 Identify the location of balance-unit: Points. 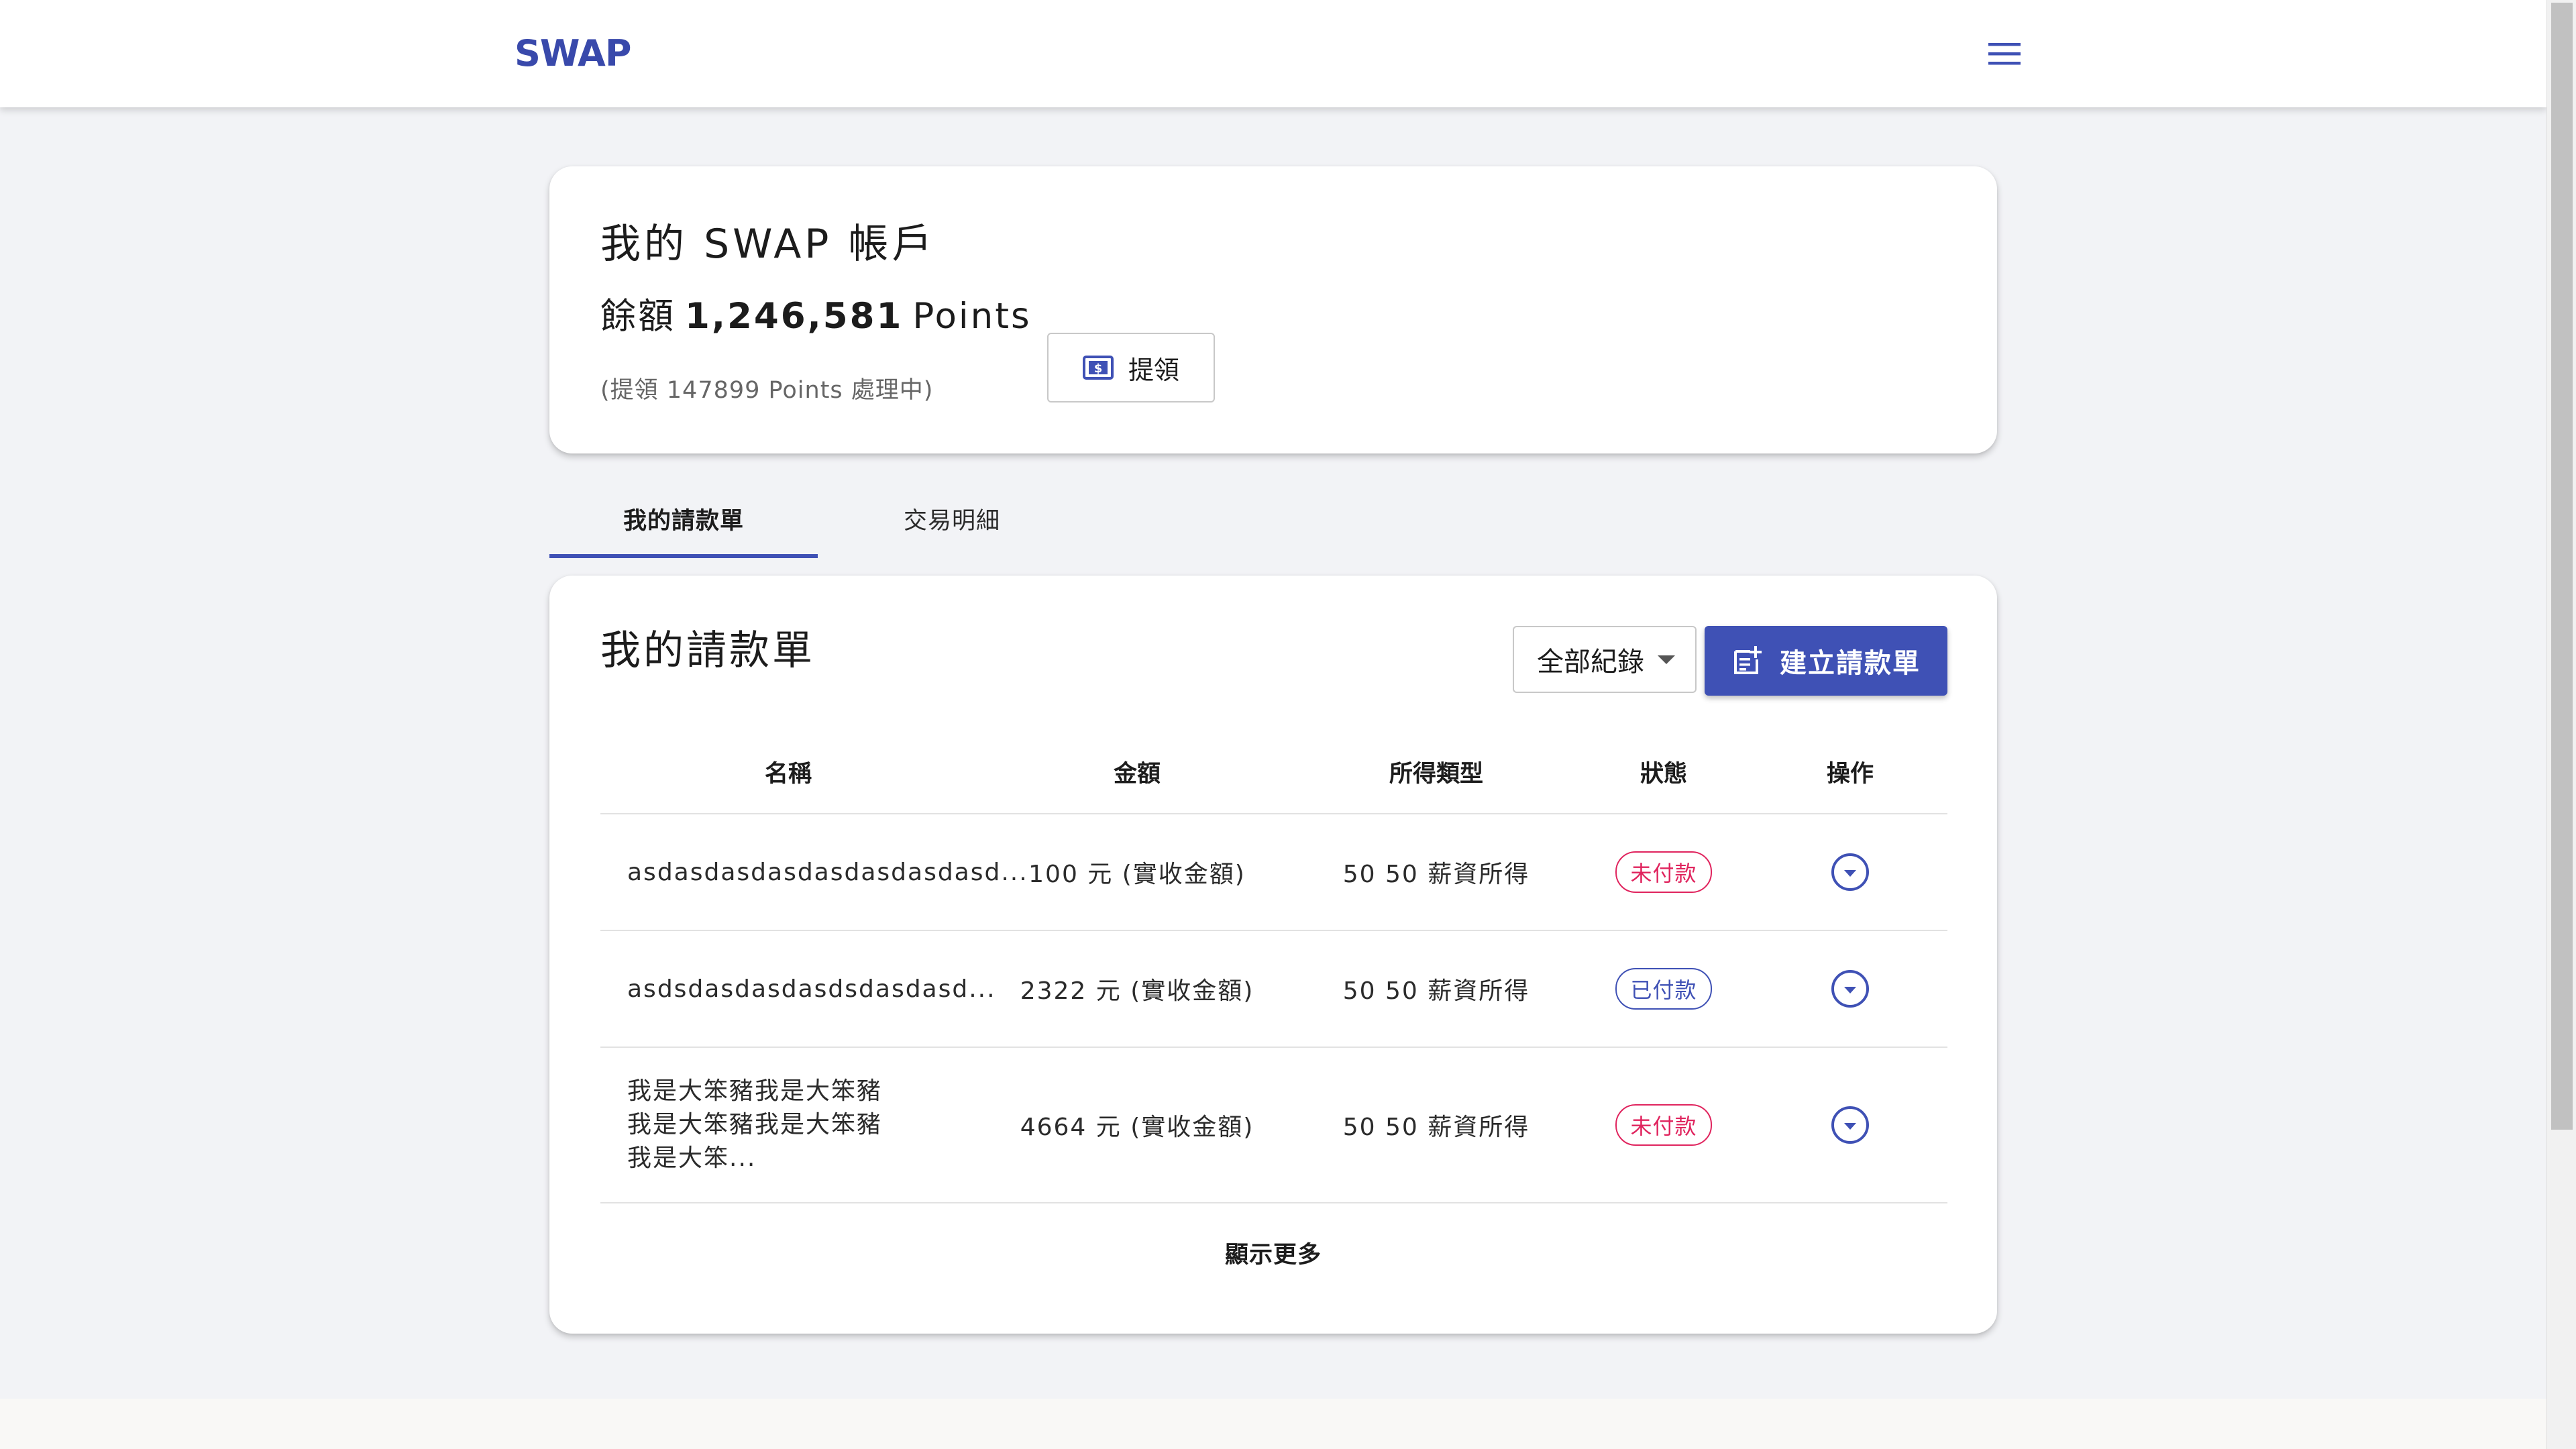
(972, 316).